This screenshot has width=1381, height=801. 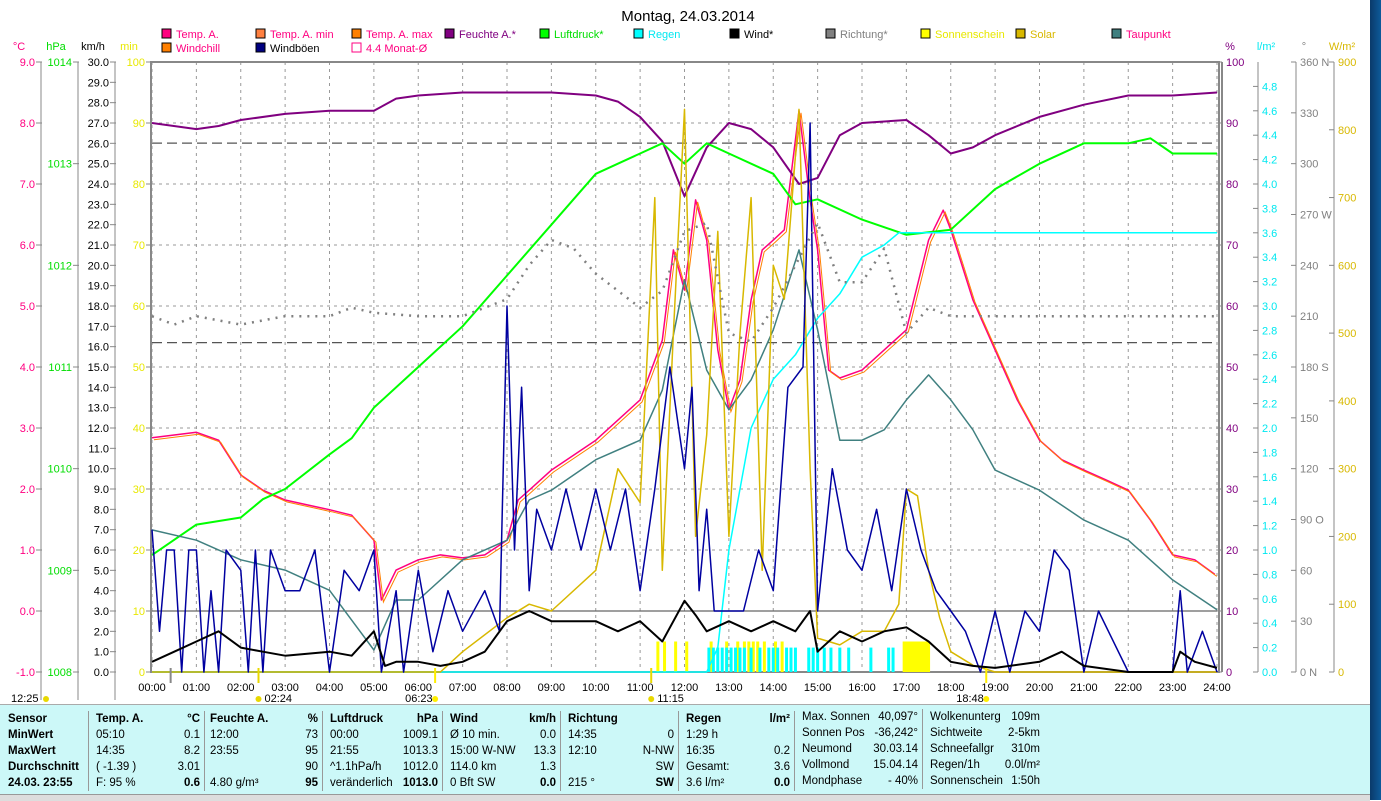 I want to click on stat-value: 1.3, so click(x=548, y=767).